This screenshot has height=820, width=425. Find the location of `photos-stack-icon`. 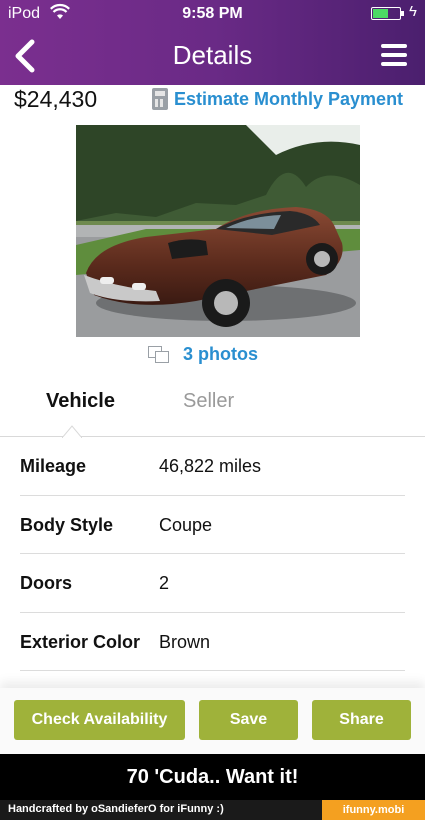

photos-stack-icon is located at coordinates (159, 354).